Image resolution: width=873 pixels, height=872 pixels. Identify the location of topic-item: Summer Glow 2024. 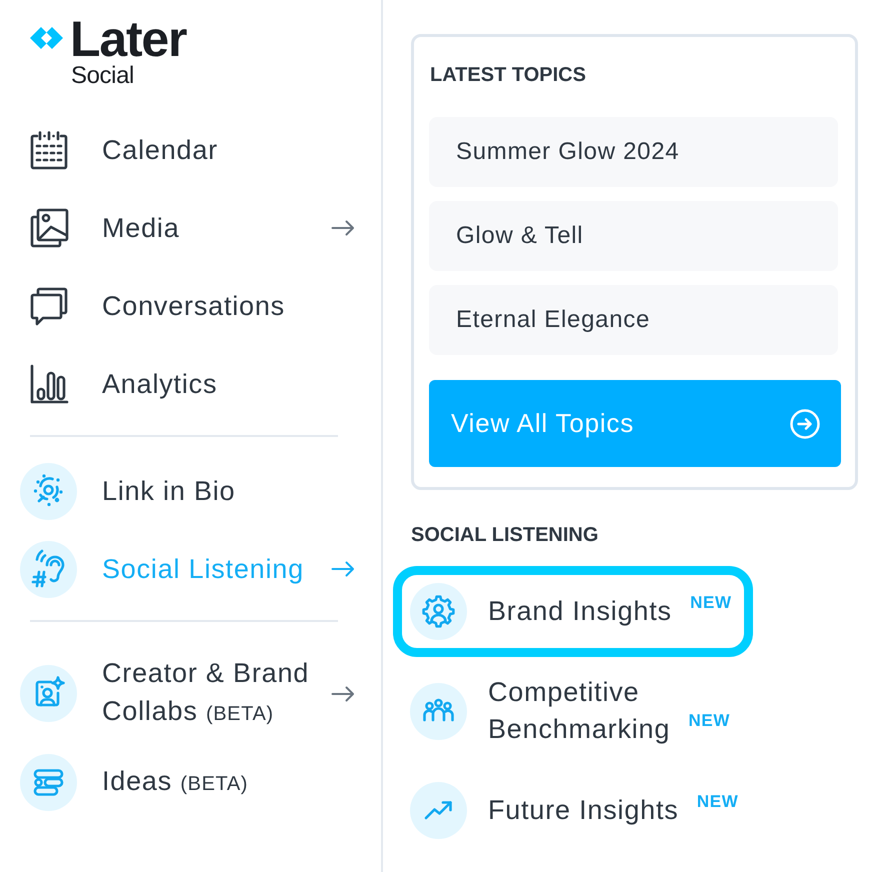
(633, 152).